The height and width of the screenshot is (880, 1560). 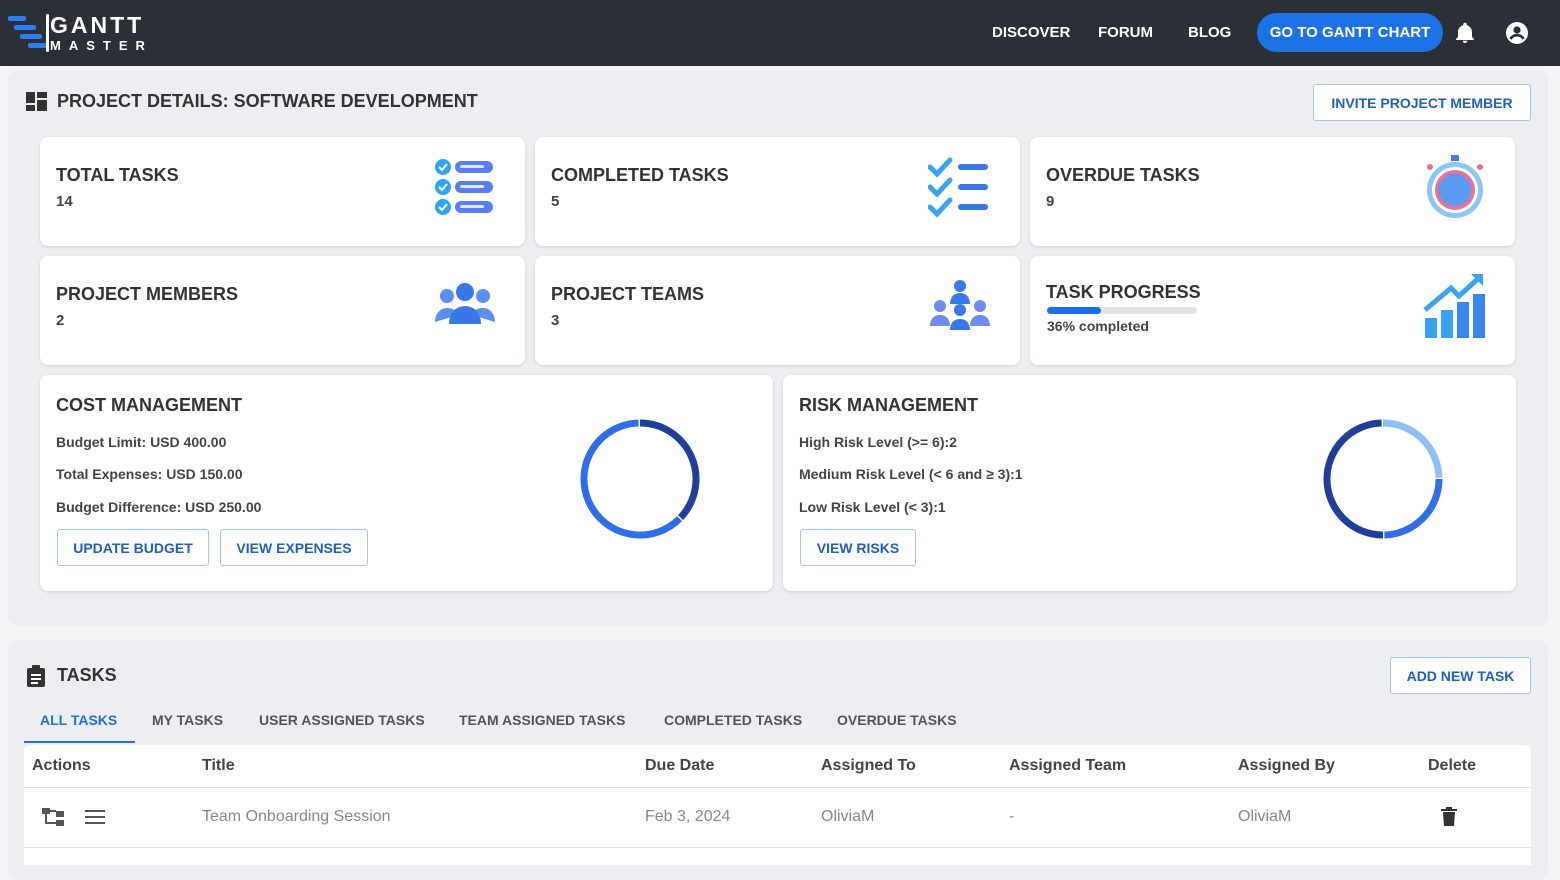 I want to click on column-header-assigned-by: Assigned By, so click(x=1286, y=766).